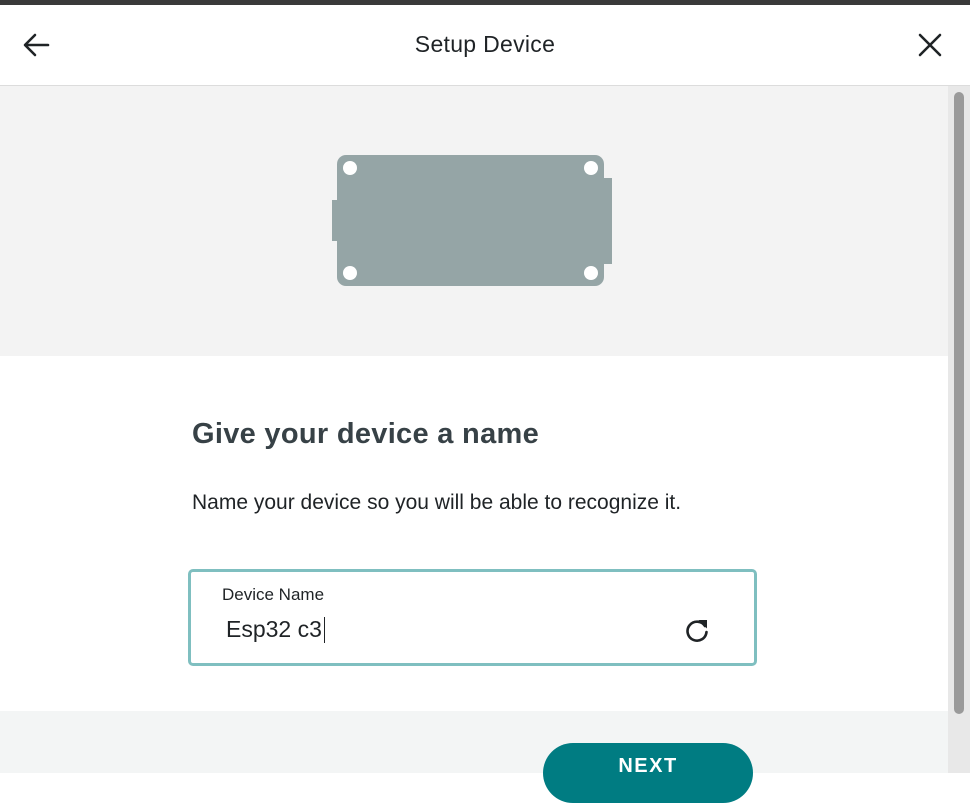 Image resolution: width=970 pixels, height=803 pixels. I want to click on close-button, so click(930, 45).